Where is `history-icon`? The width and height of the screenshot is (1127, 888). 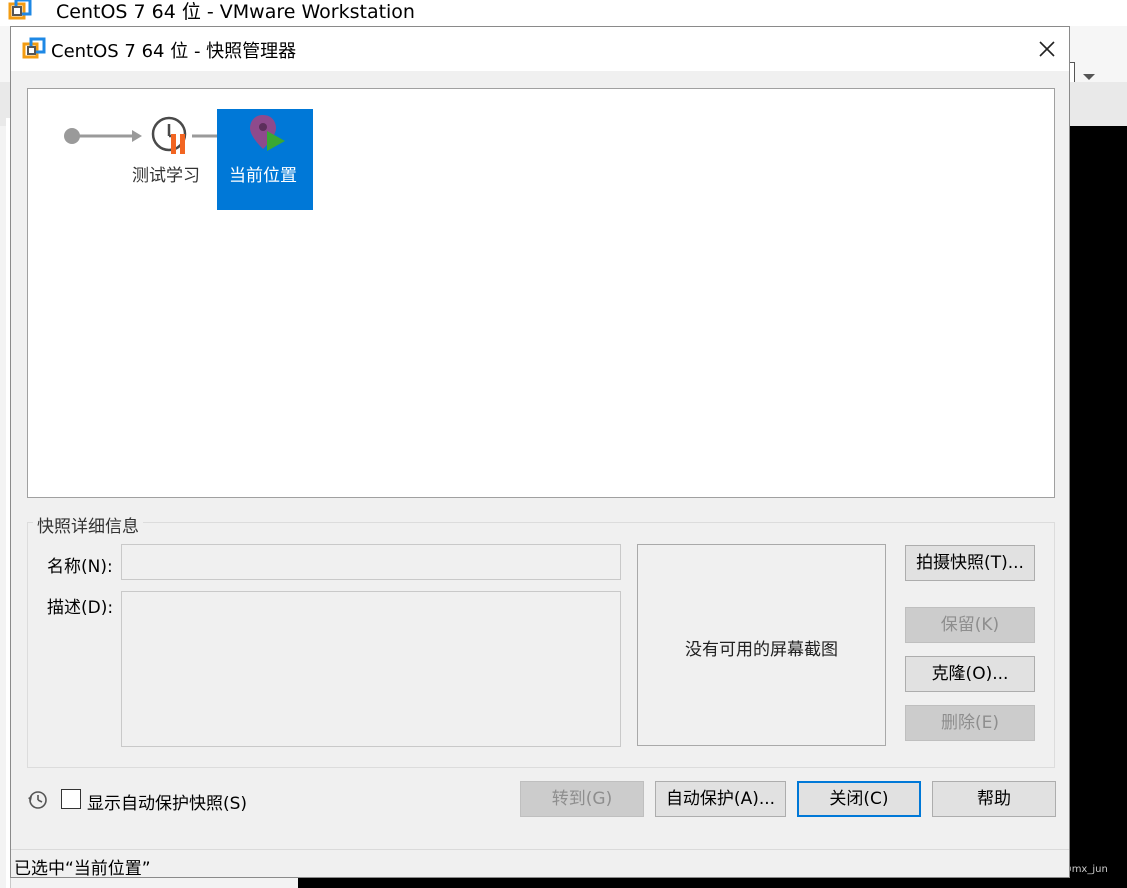
history-icon is located at coordinates (37, 800).